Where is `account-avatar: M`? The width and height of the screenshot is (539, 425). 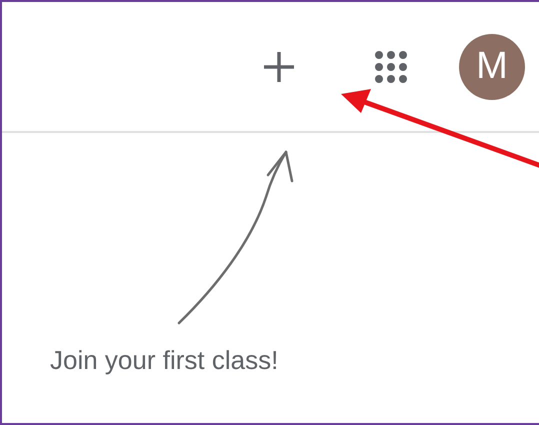 account-avatar: M is located at coordinates (492, 67).